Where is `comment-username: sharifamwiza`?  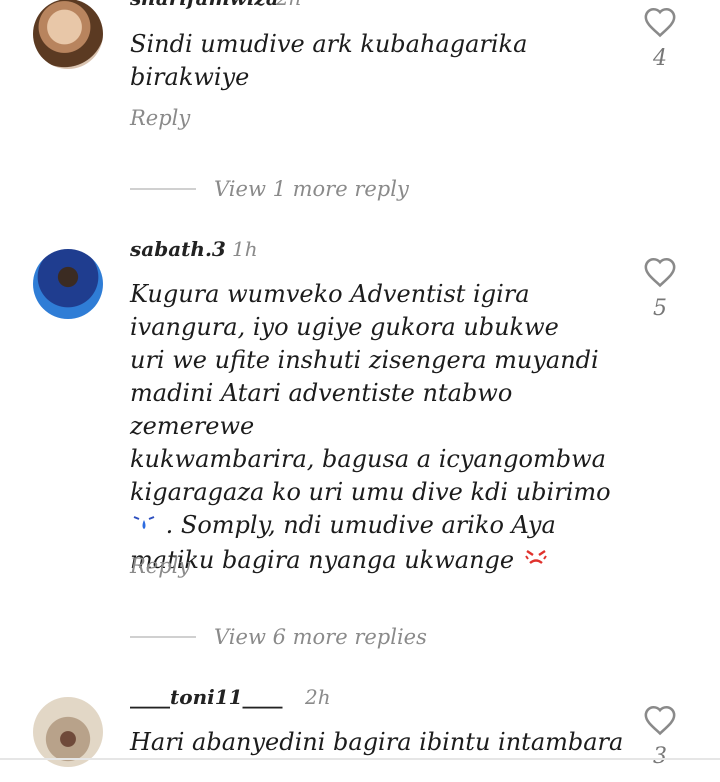 comment-username: sharifamwiza is located at coordinates (204, 5).